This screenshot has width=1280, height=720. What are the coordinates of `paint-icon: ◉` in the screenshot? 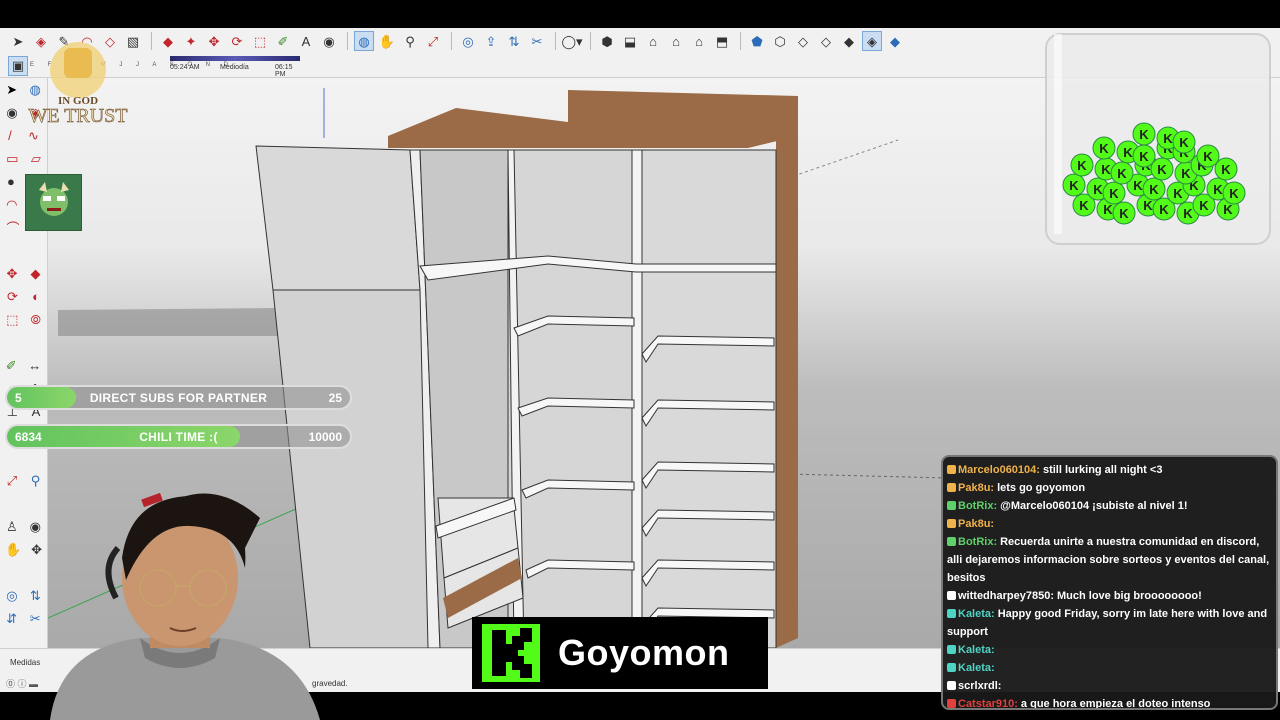 It's located at (11, 113).